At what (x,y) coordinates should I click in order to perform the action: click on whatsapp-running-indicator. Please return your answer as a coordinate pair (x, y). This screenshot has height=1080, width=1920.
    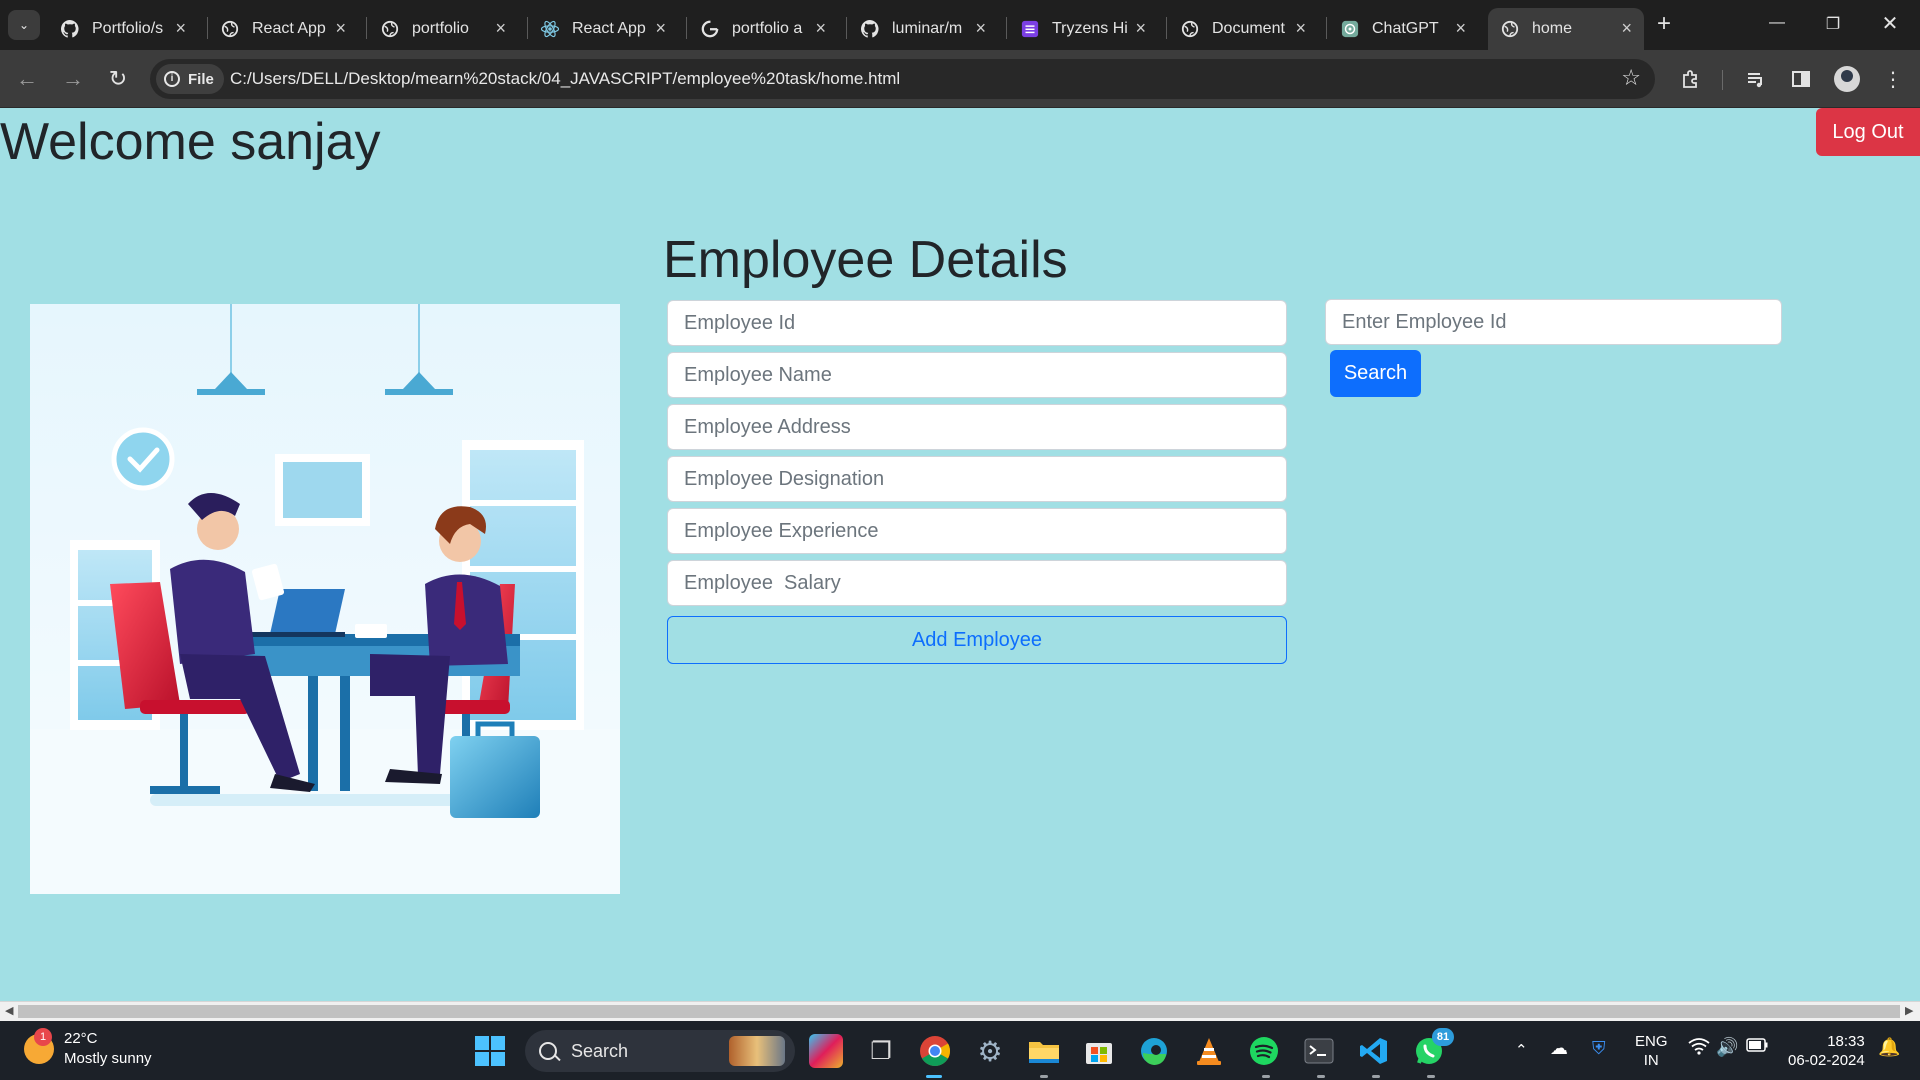
    Looking at the image, I should click on (1431, 1076).